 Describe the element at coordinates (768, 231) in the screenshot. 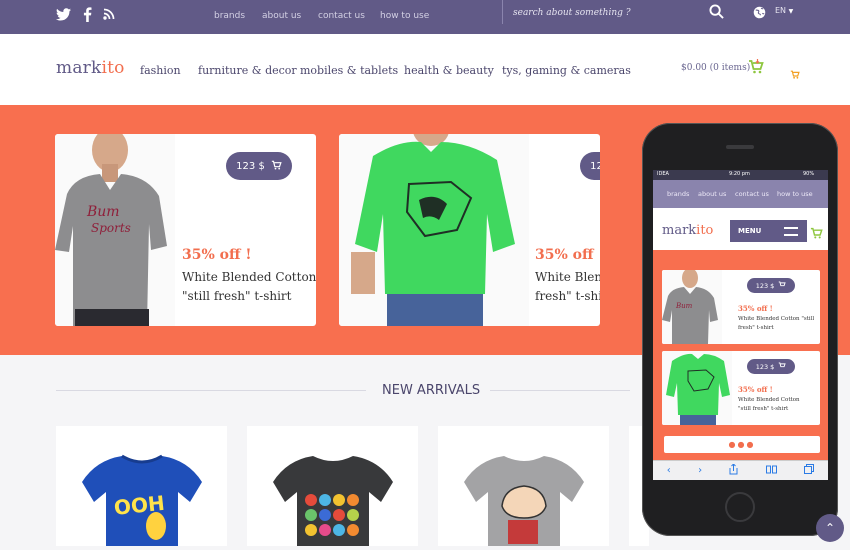

I see `mobile-menu-button: MENU` at that location.